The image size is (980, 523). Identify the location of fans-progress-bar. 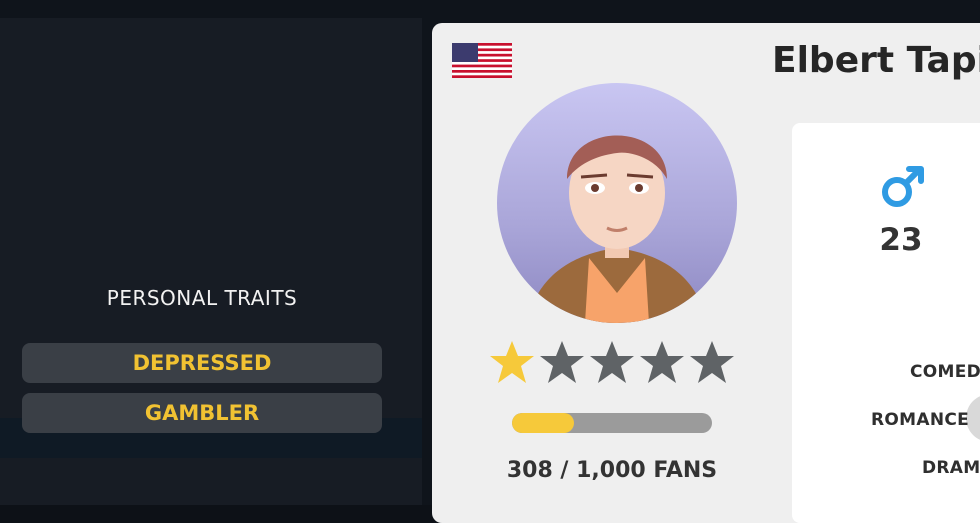
(612, 423).